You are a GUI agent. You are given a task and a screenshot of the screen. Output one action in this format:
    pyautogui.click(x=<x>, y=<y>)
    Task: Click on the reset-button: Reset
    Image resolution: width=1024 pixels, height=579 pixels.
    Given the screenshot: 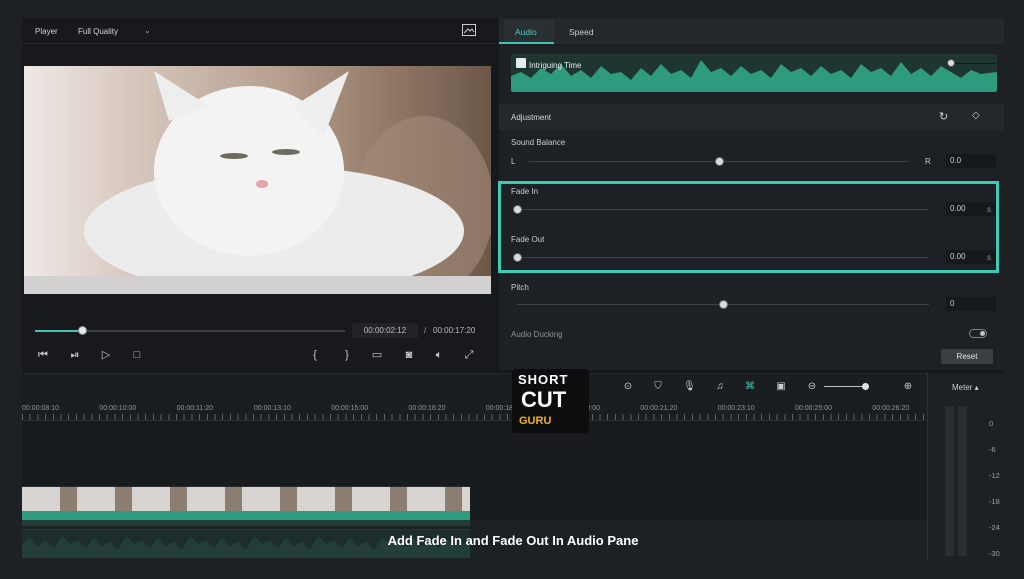 What is the action you would take?
    pyautogui.click(x=967, y=356)
    